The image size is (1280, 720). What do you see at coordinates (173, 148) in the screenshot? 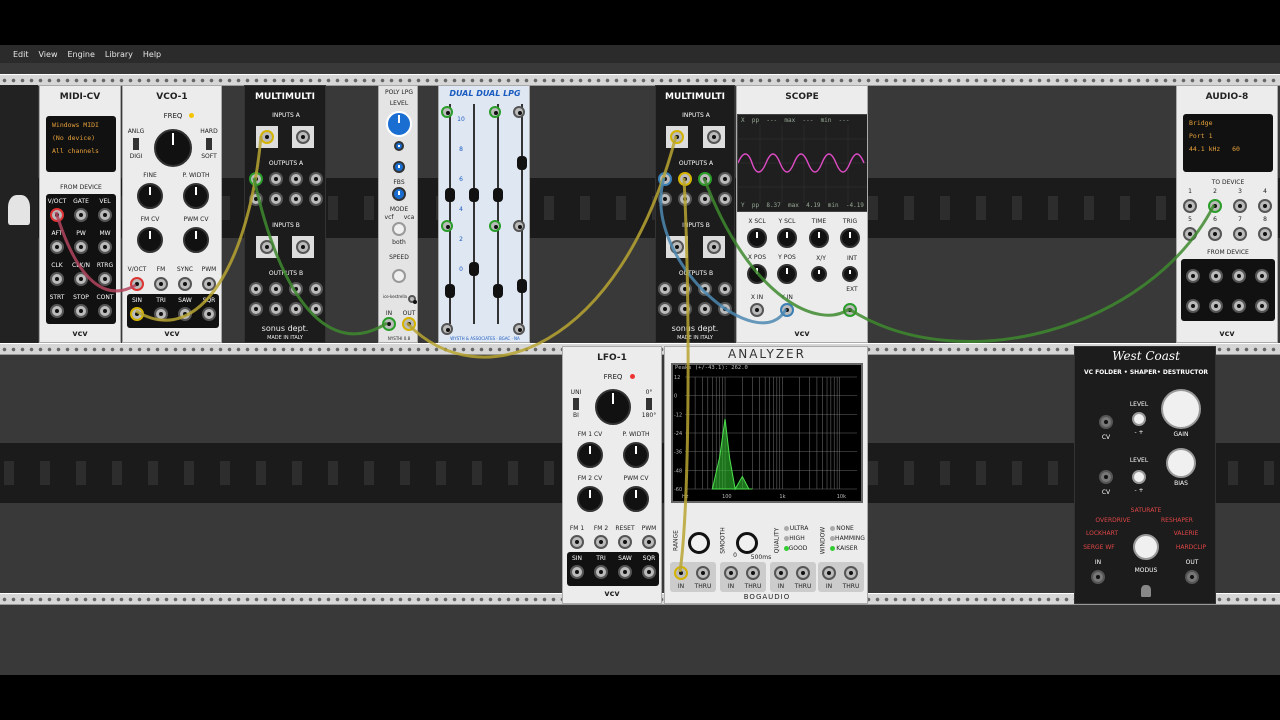
I see `freq-knob` at bounding box center [173, 148].